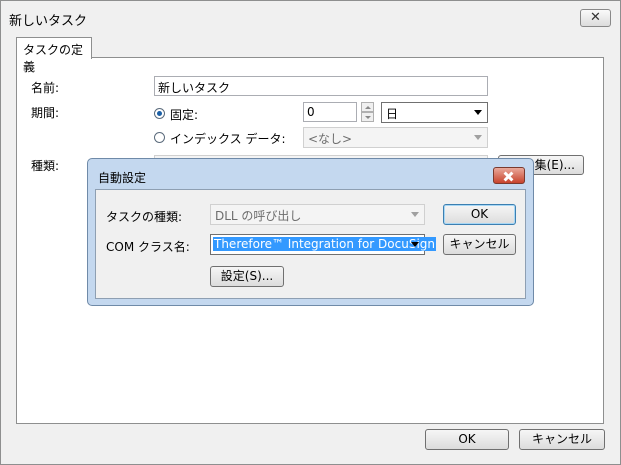 Image resolution: width=621 pixels, height=465 pixels. I want to click on name-label: 名前:, so click(45, 88).